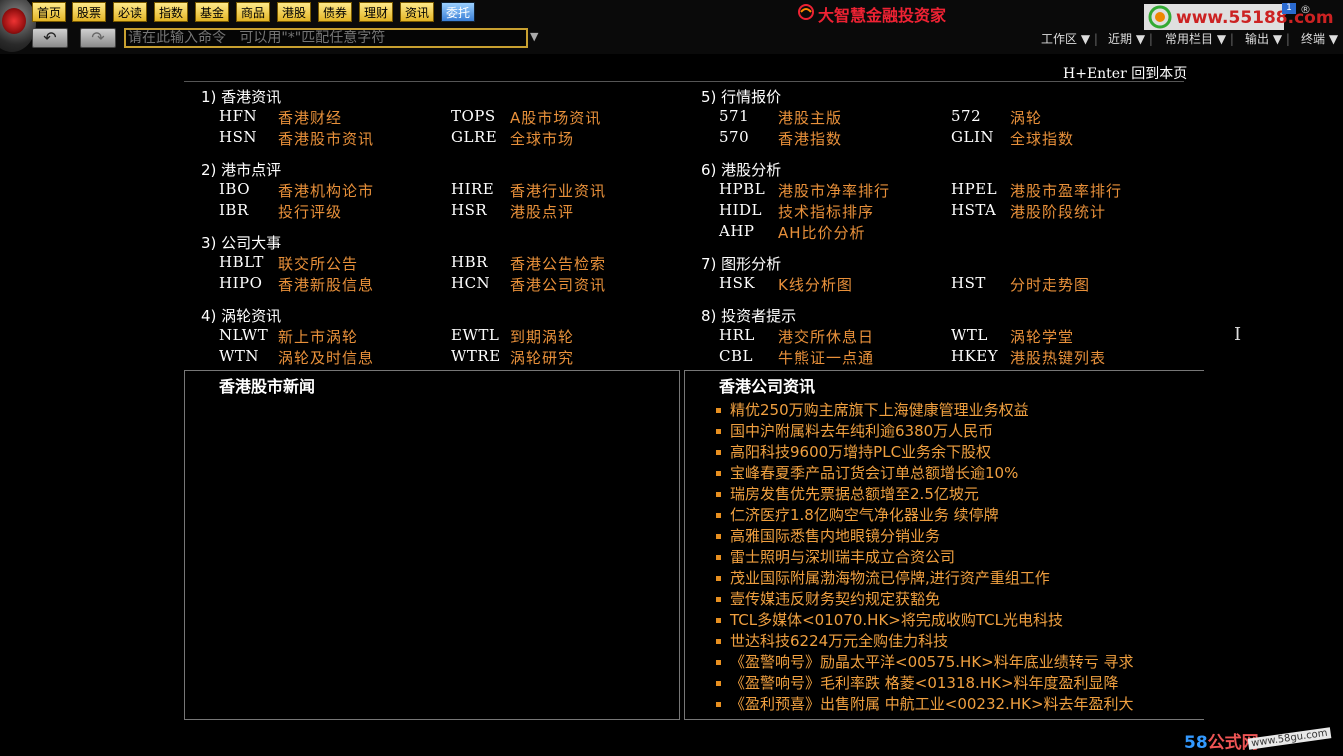 The image size is (1343, 756). Describe the element at coordinates (326, 38) in the screenshot. I see `command-input` at that location.